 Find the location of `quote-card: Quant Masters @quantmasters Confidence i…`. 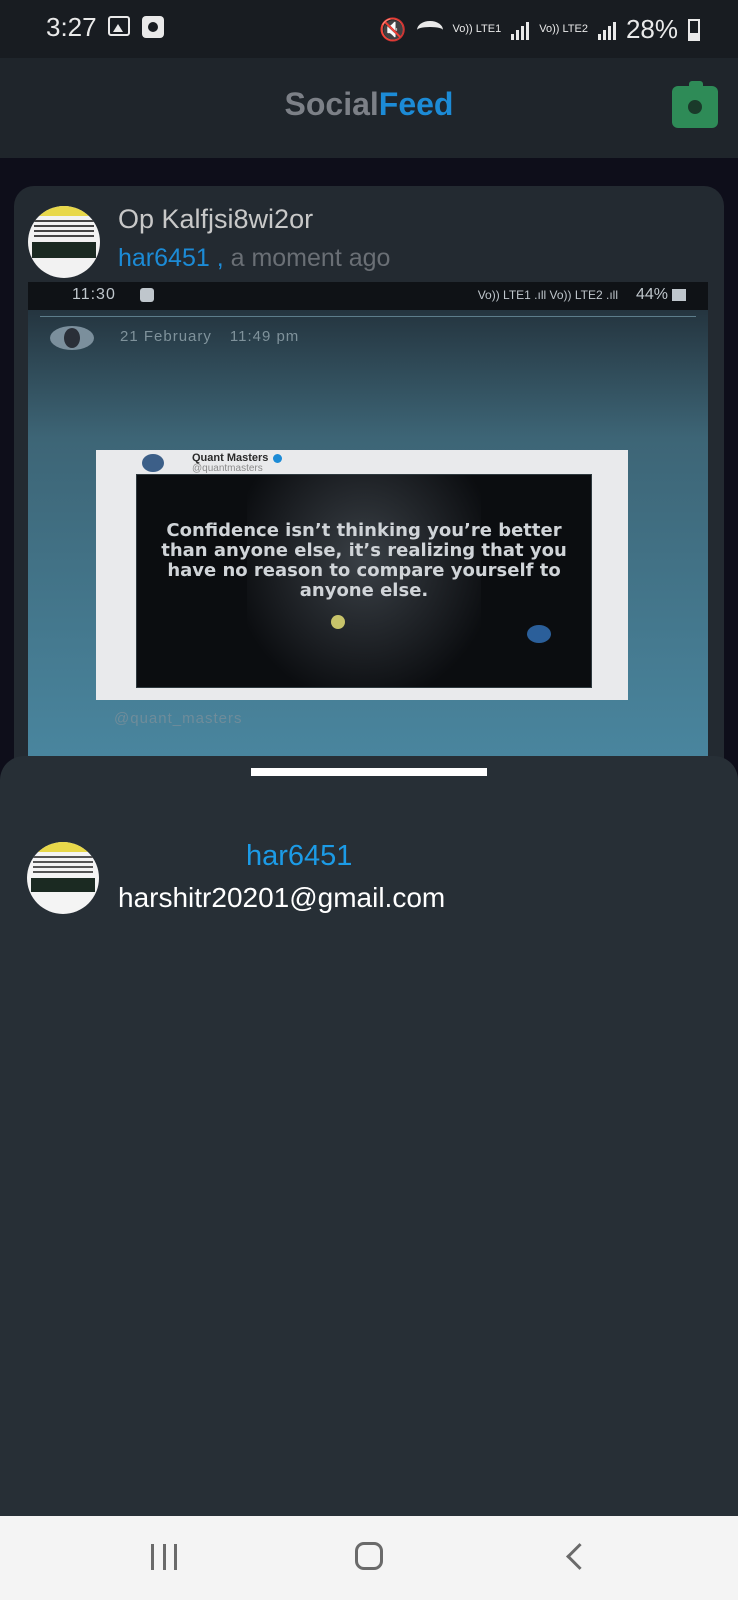

quote-card: Quant Masters @quantmasters Confidence i… is located at coordinates (362, 575).